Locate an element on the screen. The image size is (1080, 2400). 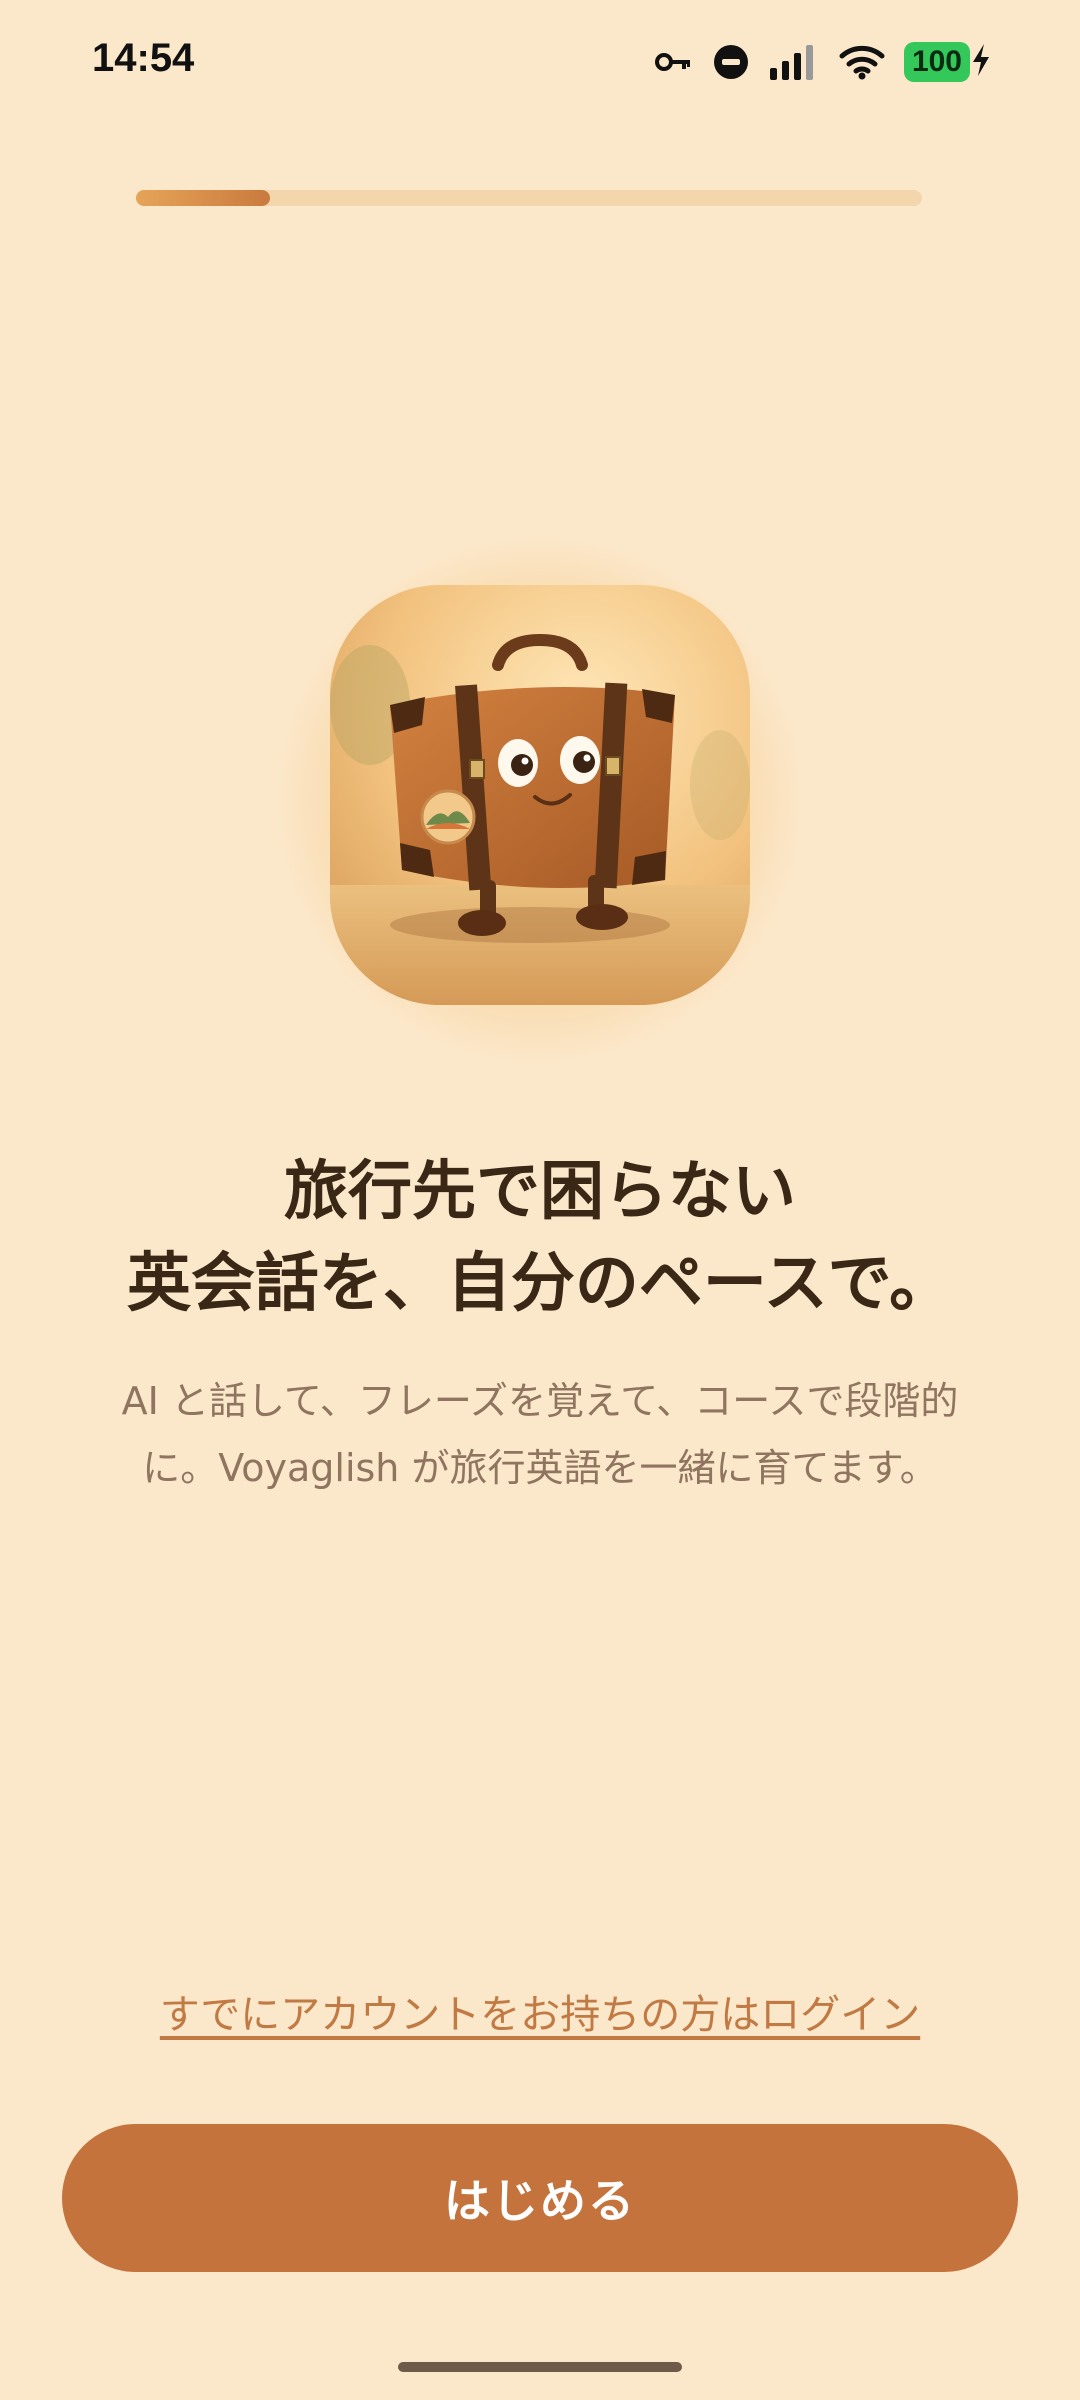
battery-level: 100 is located at coordinates (936, 62).